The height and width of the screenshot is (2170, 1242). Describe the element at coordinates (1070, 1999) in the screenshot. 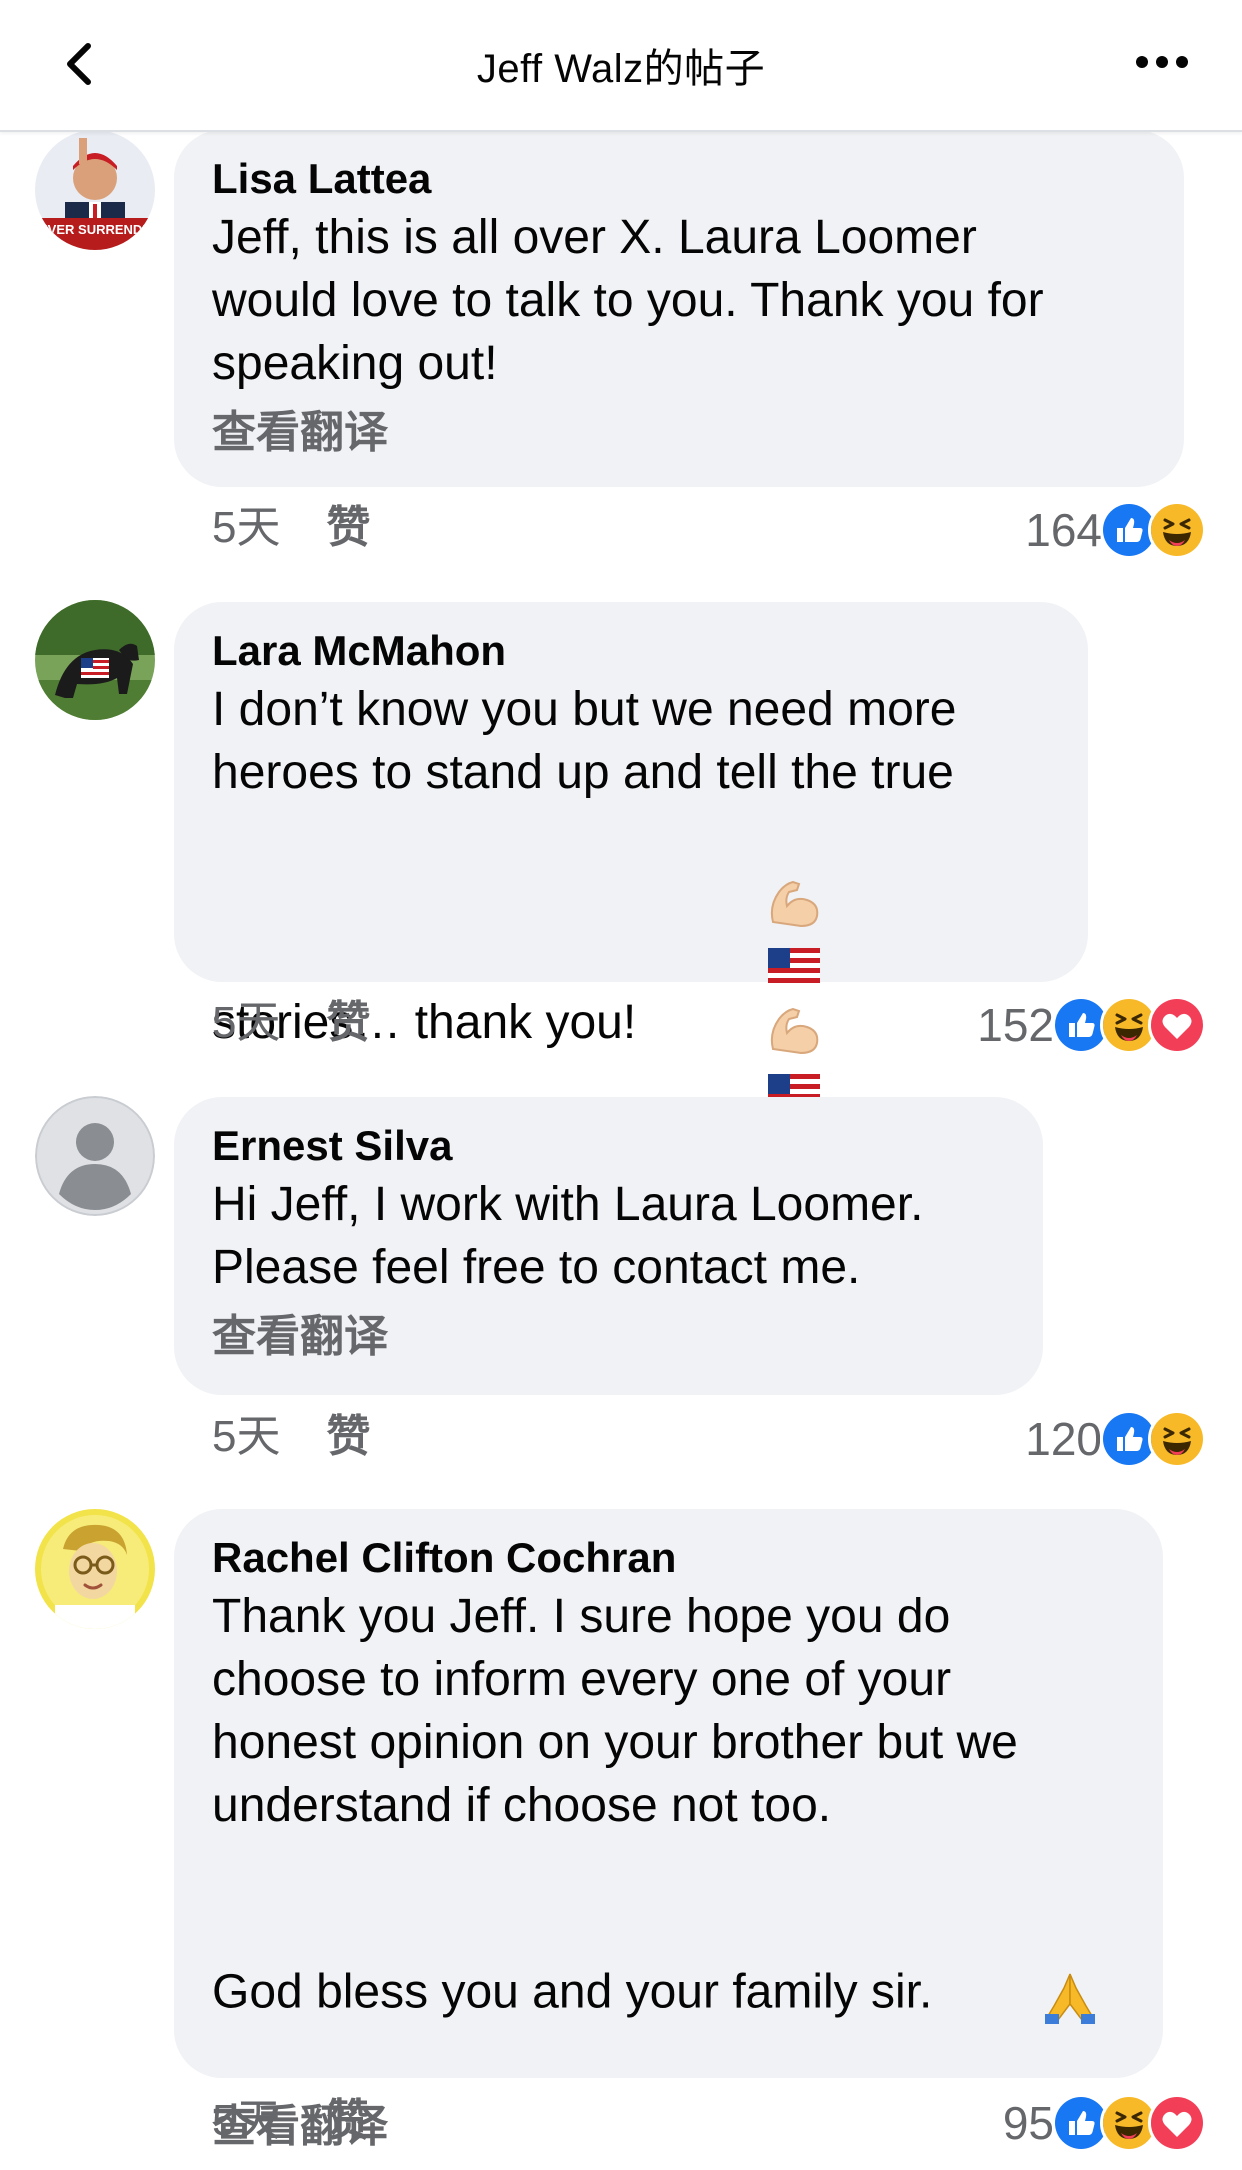

I see `folded-hands-icon` at that location.